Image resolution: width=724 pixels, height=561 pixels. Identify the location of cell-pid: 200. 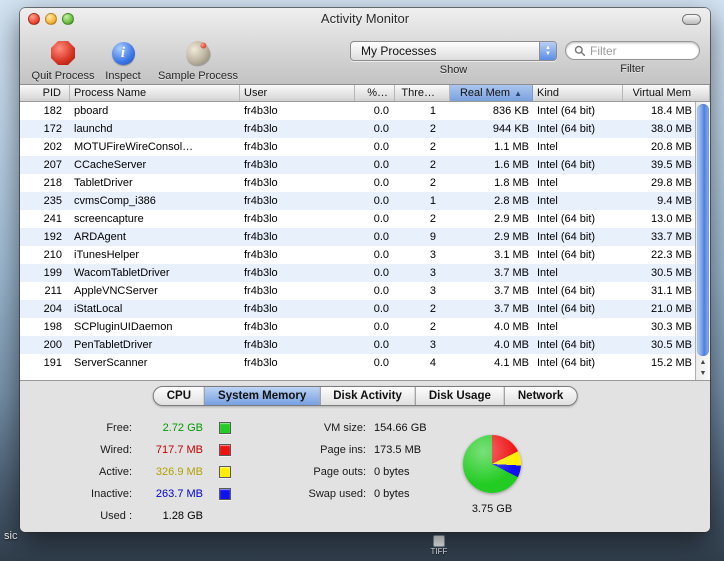
(52, 345).